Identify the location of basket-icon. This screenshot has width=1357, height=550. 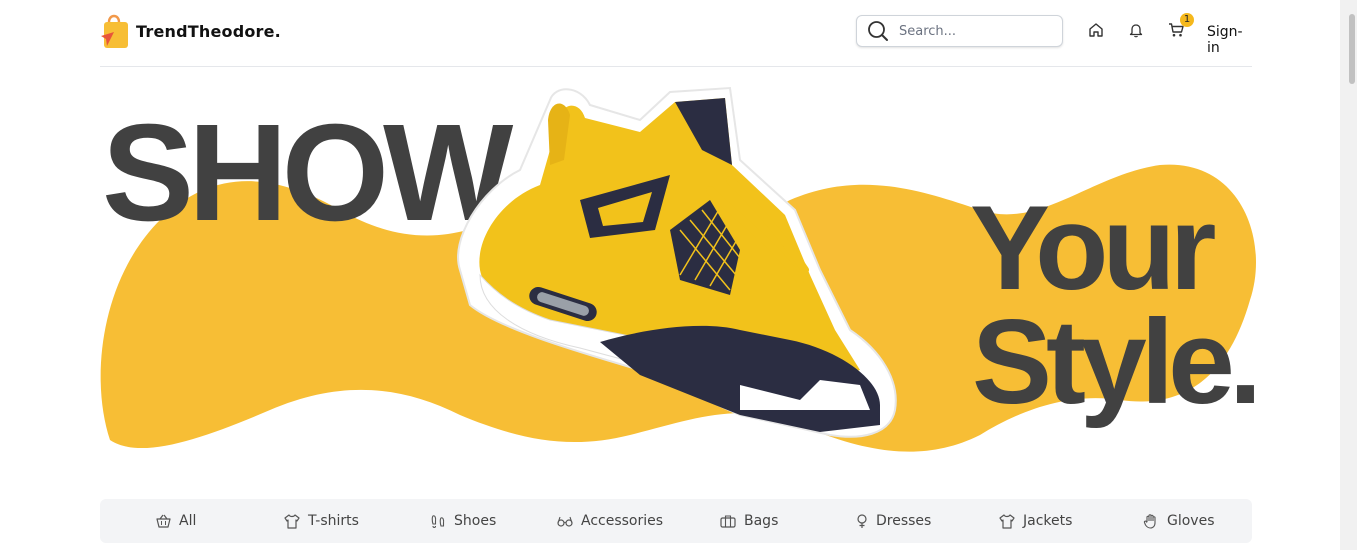
(163, 521).